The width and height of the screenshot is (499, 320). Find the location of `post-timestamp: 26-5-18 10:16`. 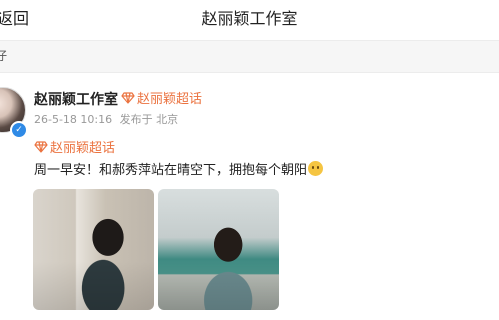

post-timestamp: 26-5-18 10:16 is located at coordinates (73, 119).